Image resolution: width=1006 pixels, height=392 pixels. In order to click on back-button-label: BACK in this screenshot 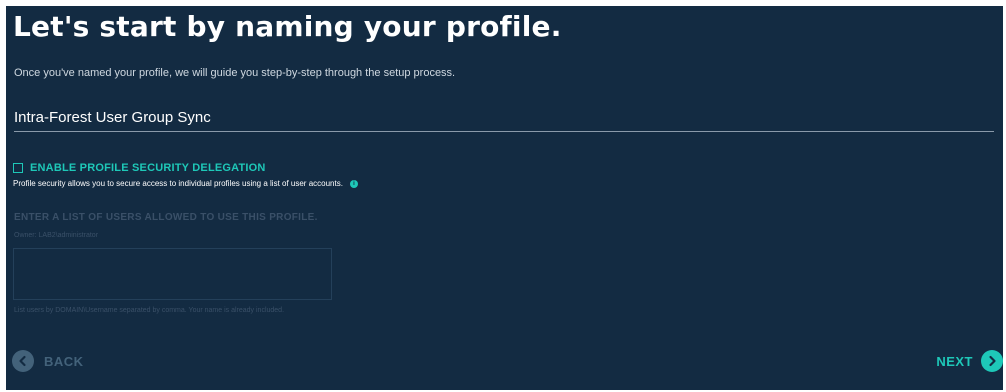, I will do `click(64, 361)`.